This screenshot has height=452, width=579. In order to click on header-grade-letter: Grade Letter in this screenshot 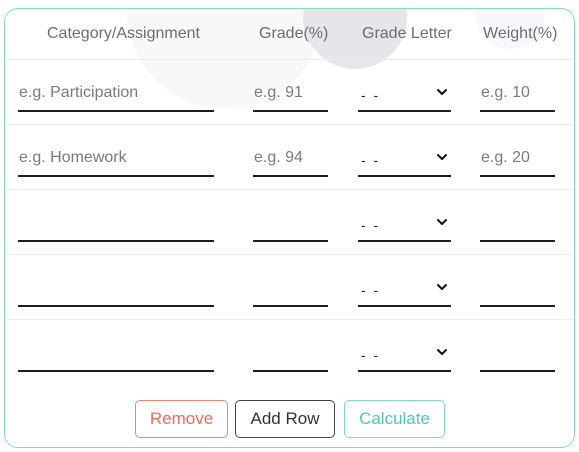, I will do `click(407, 33)`.